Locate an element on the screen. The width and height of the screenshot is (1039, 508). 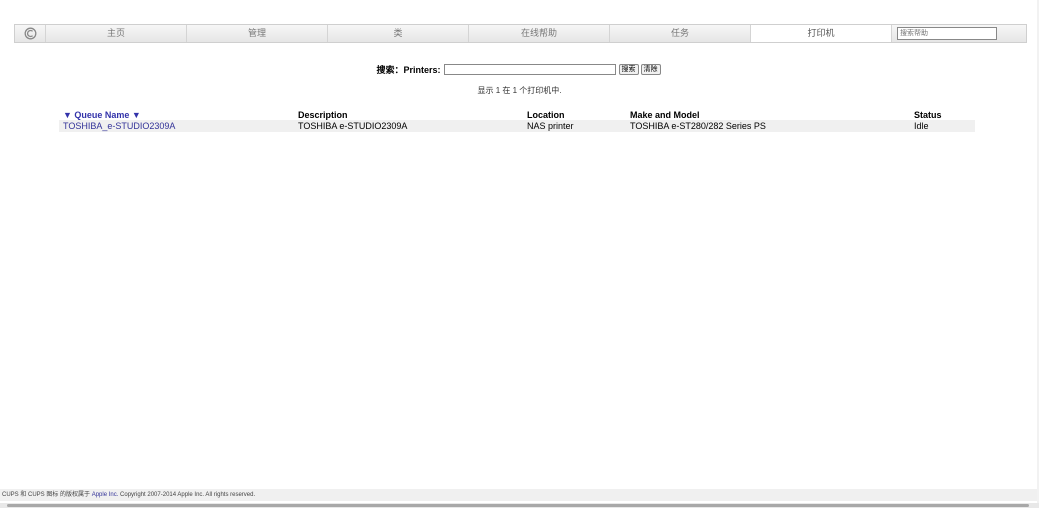
top-navigation-bar: 主页 管理 类 在线帮助 任务 打印机 is located at coordinates (520, 33).